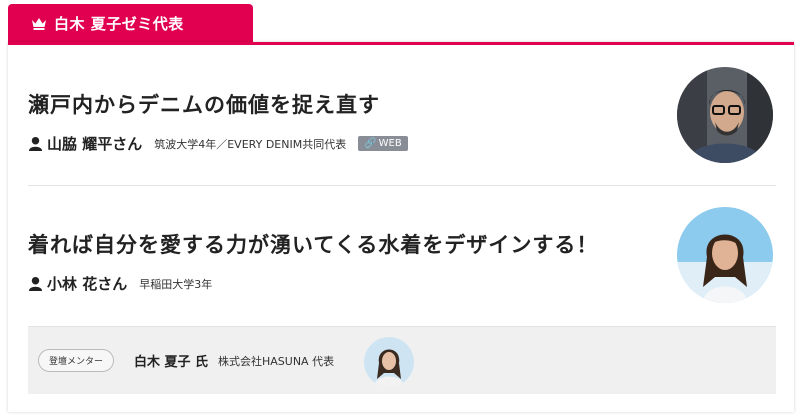 This screenshot has height=418, width=800. What do you see at coordinates (276, 361) in the screenshot?
I see `mentor-affiliation: 株式会社HASUNA 代表` at bounding box center [276, 361].